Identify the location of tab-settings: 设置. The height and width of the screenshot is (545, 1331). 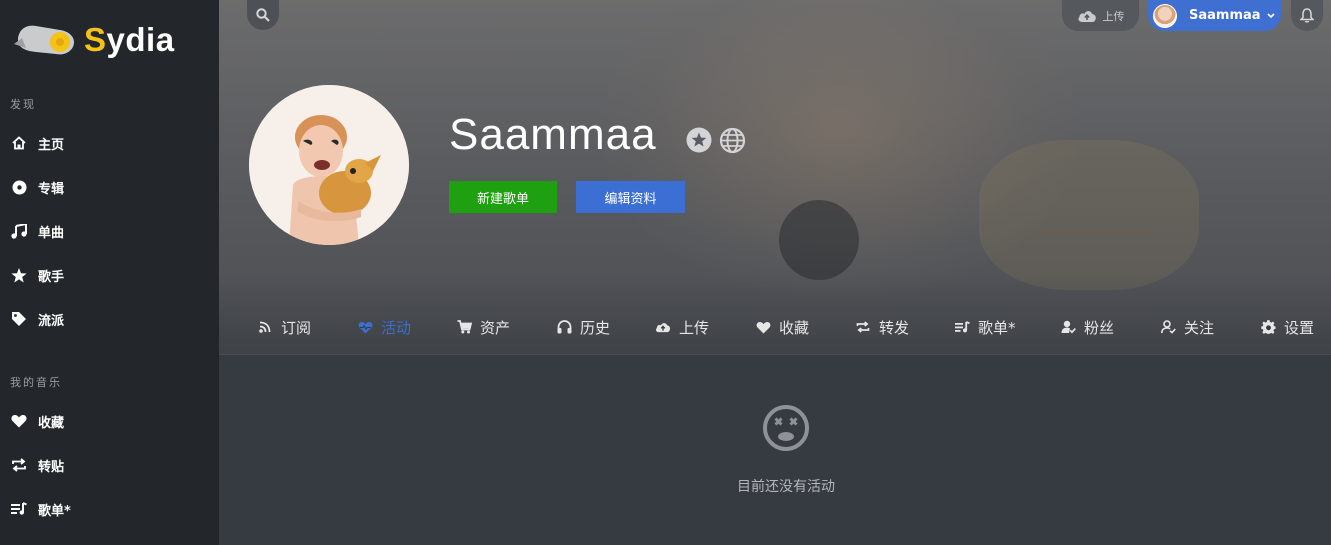
(1287, 327).